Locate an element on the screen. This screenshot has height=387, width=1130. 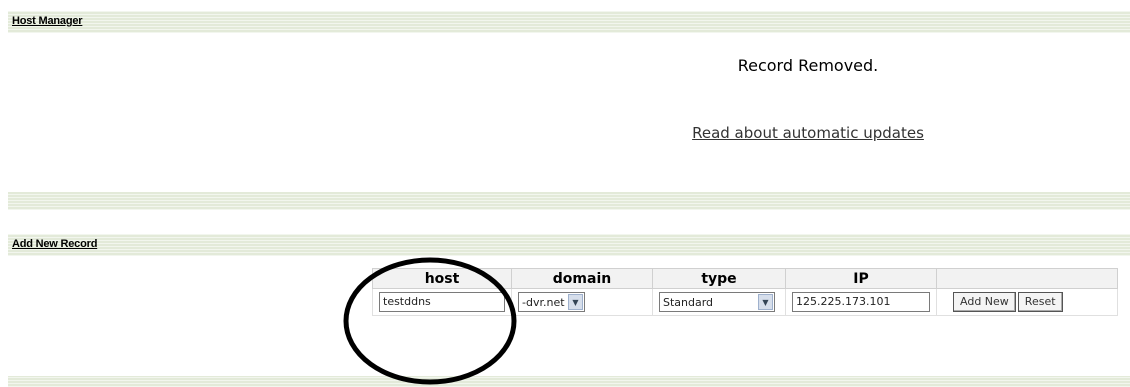
ip-input: 125.225.173.101 is located at coordinates (861, 302).